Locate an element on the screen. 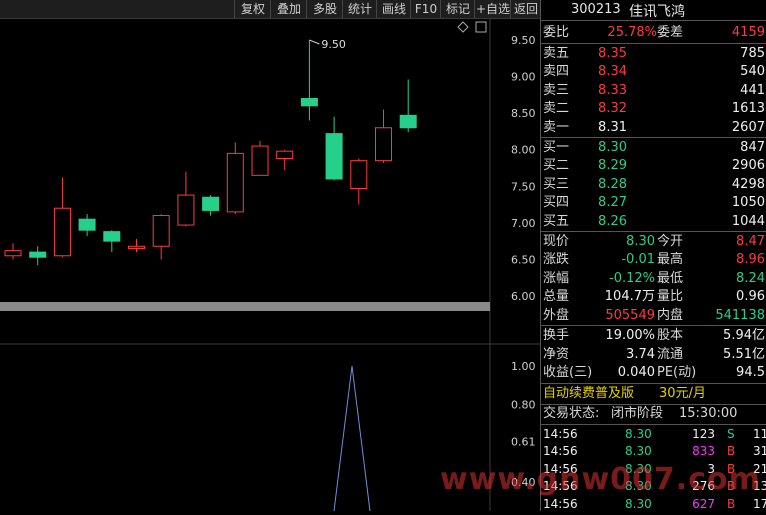 The height and width of the screenshot is (515, 766). tick-row: 14:56 8.30 123 S 11 is located at coordinates (653, 434).